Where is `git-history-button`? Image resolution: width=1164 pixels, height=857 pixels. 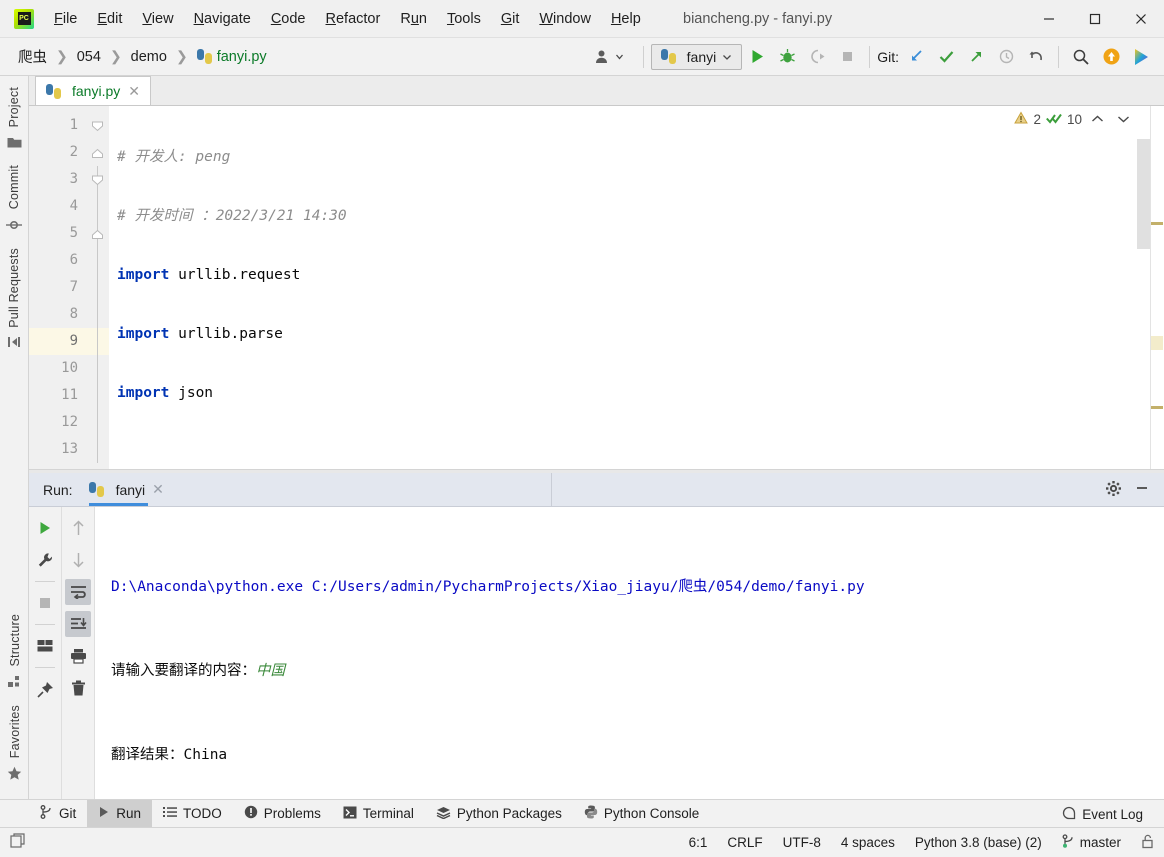 git-history-button is located at coordinates (1006, 57).